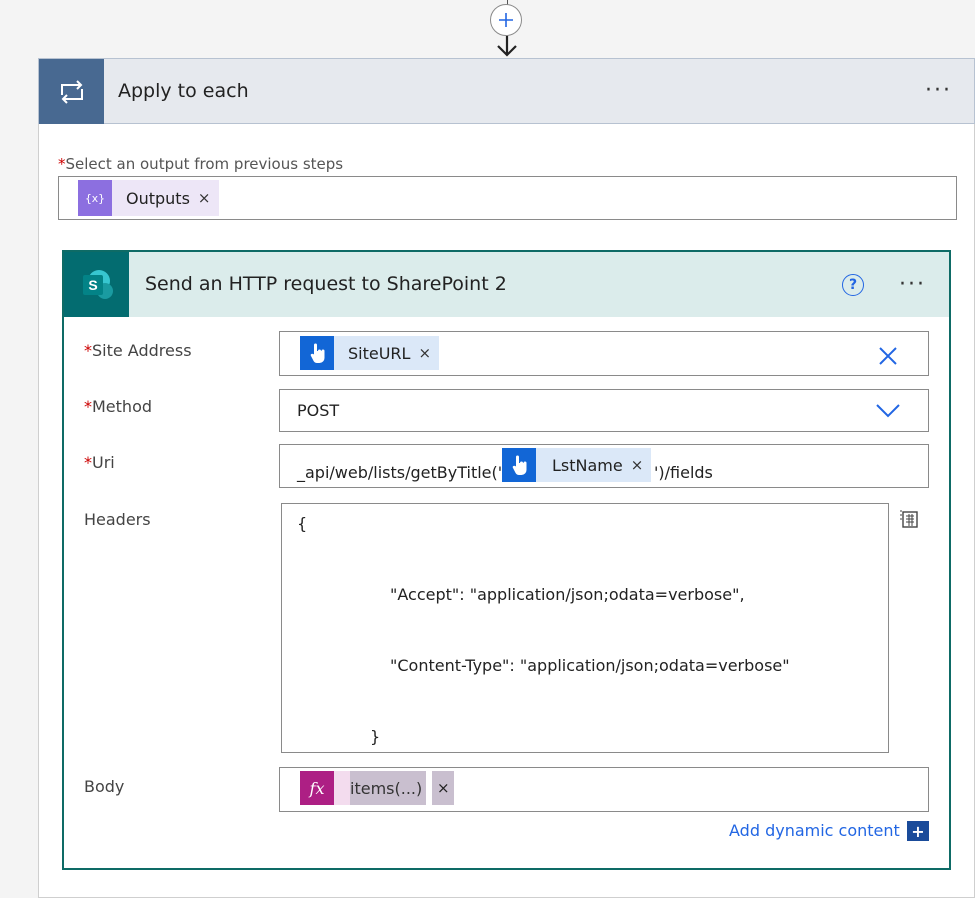 This screenshot has height=898, width=975. I want to click on headers-line: {, so click(302, 523).